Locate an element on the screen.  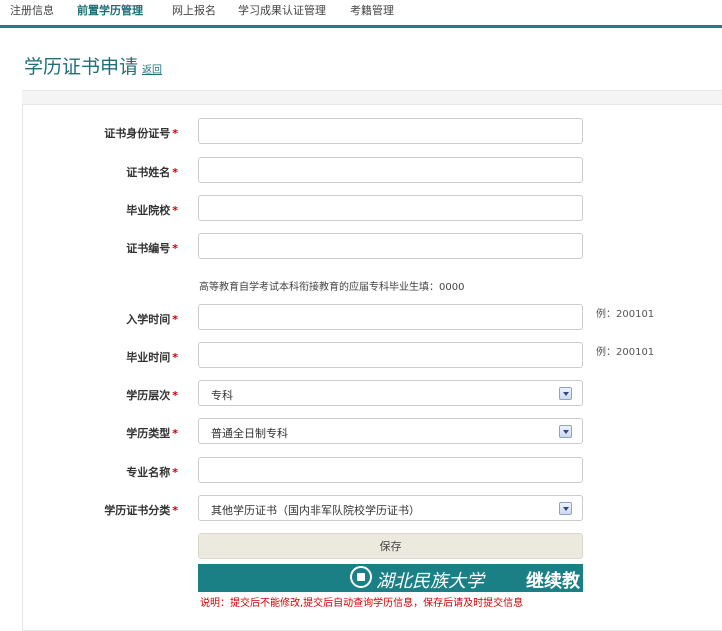
school-input is located at coordinates (390, 208).